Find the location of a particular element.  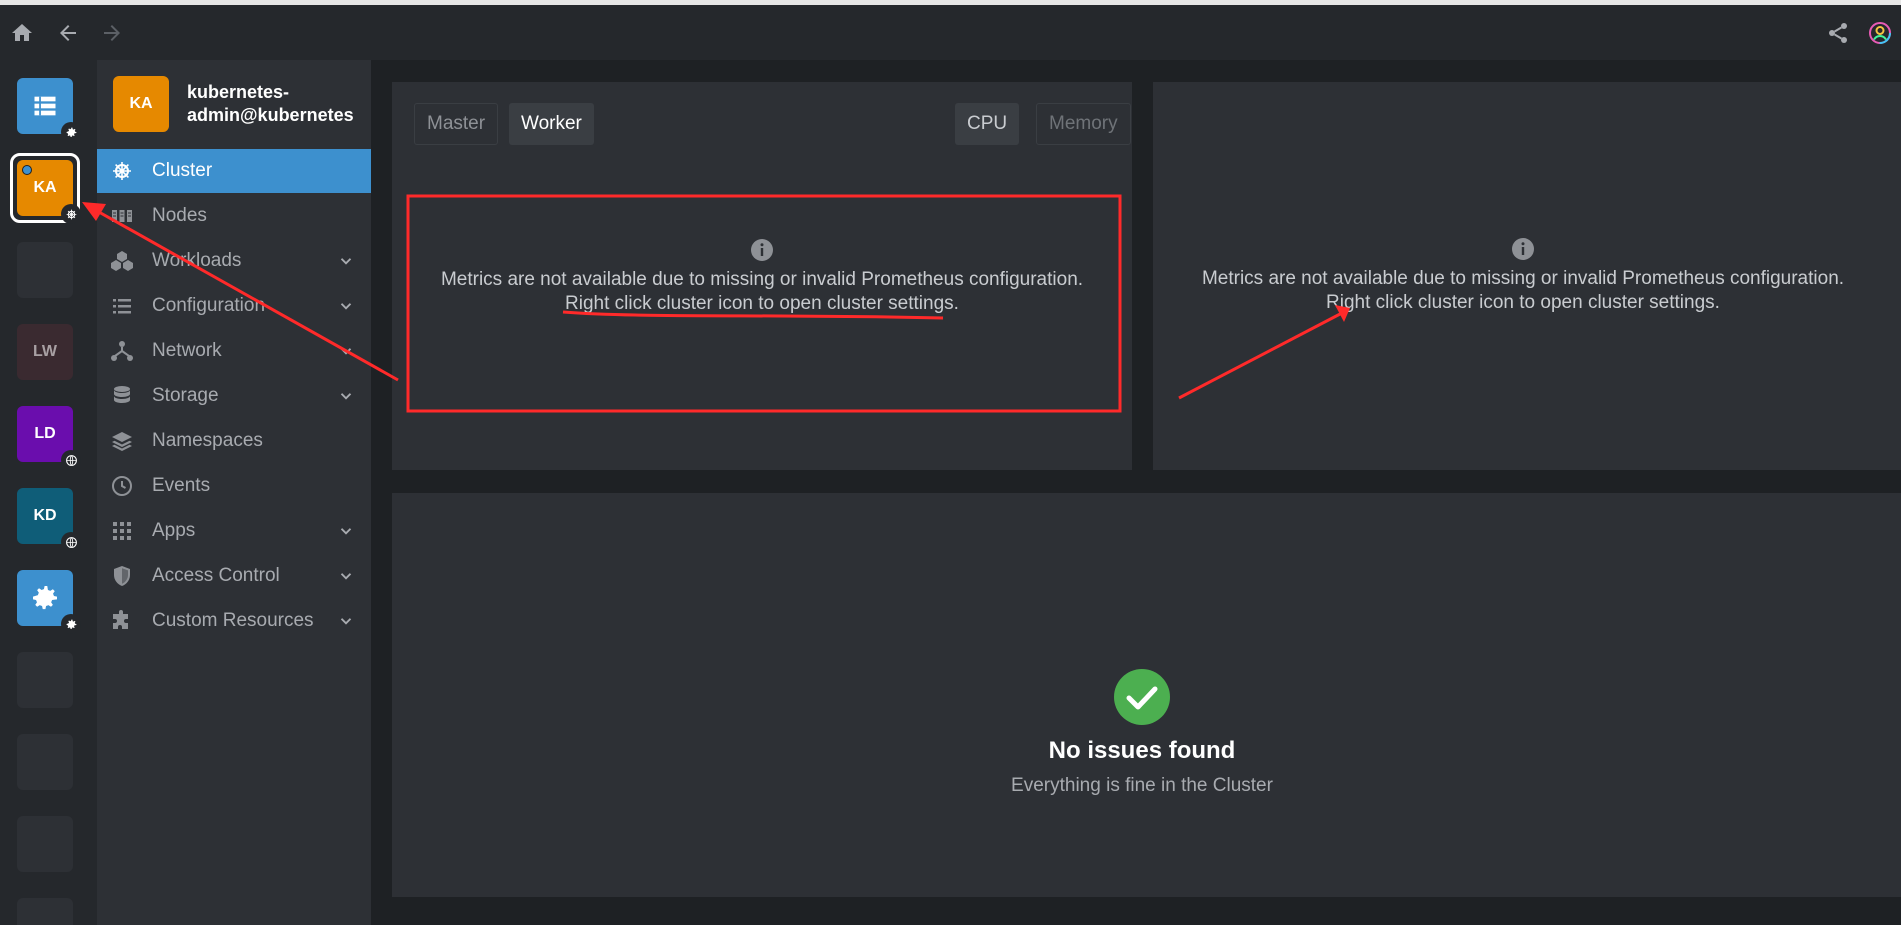

shield-icon is located at coordinates (122, 576).